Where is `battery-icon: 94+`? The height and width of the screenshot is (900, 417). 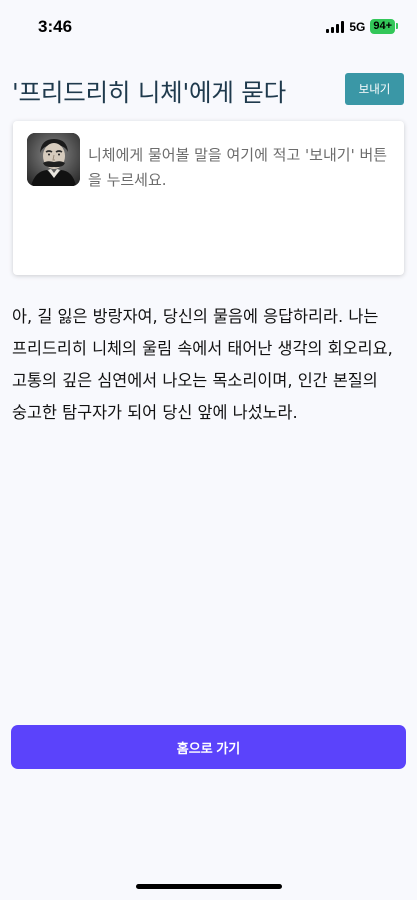
battery-icon: 94+ is located at coordinates (384, 26).